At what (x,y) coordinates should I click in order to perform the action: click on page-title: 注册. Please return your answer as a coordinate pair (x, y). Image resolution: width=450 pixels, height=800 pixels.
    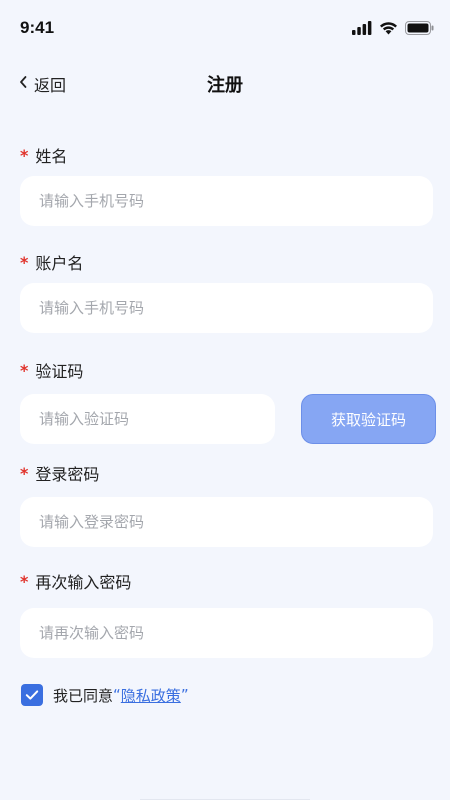
    Looking at the image, I should click on (225, 85).